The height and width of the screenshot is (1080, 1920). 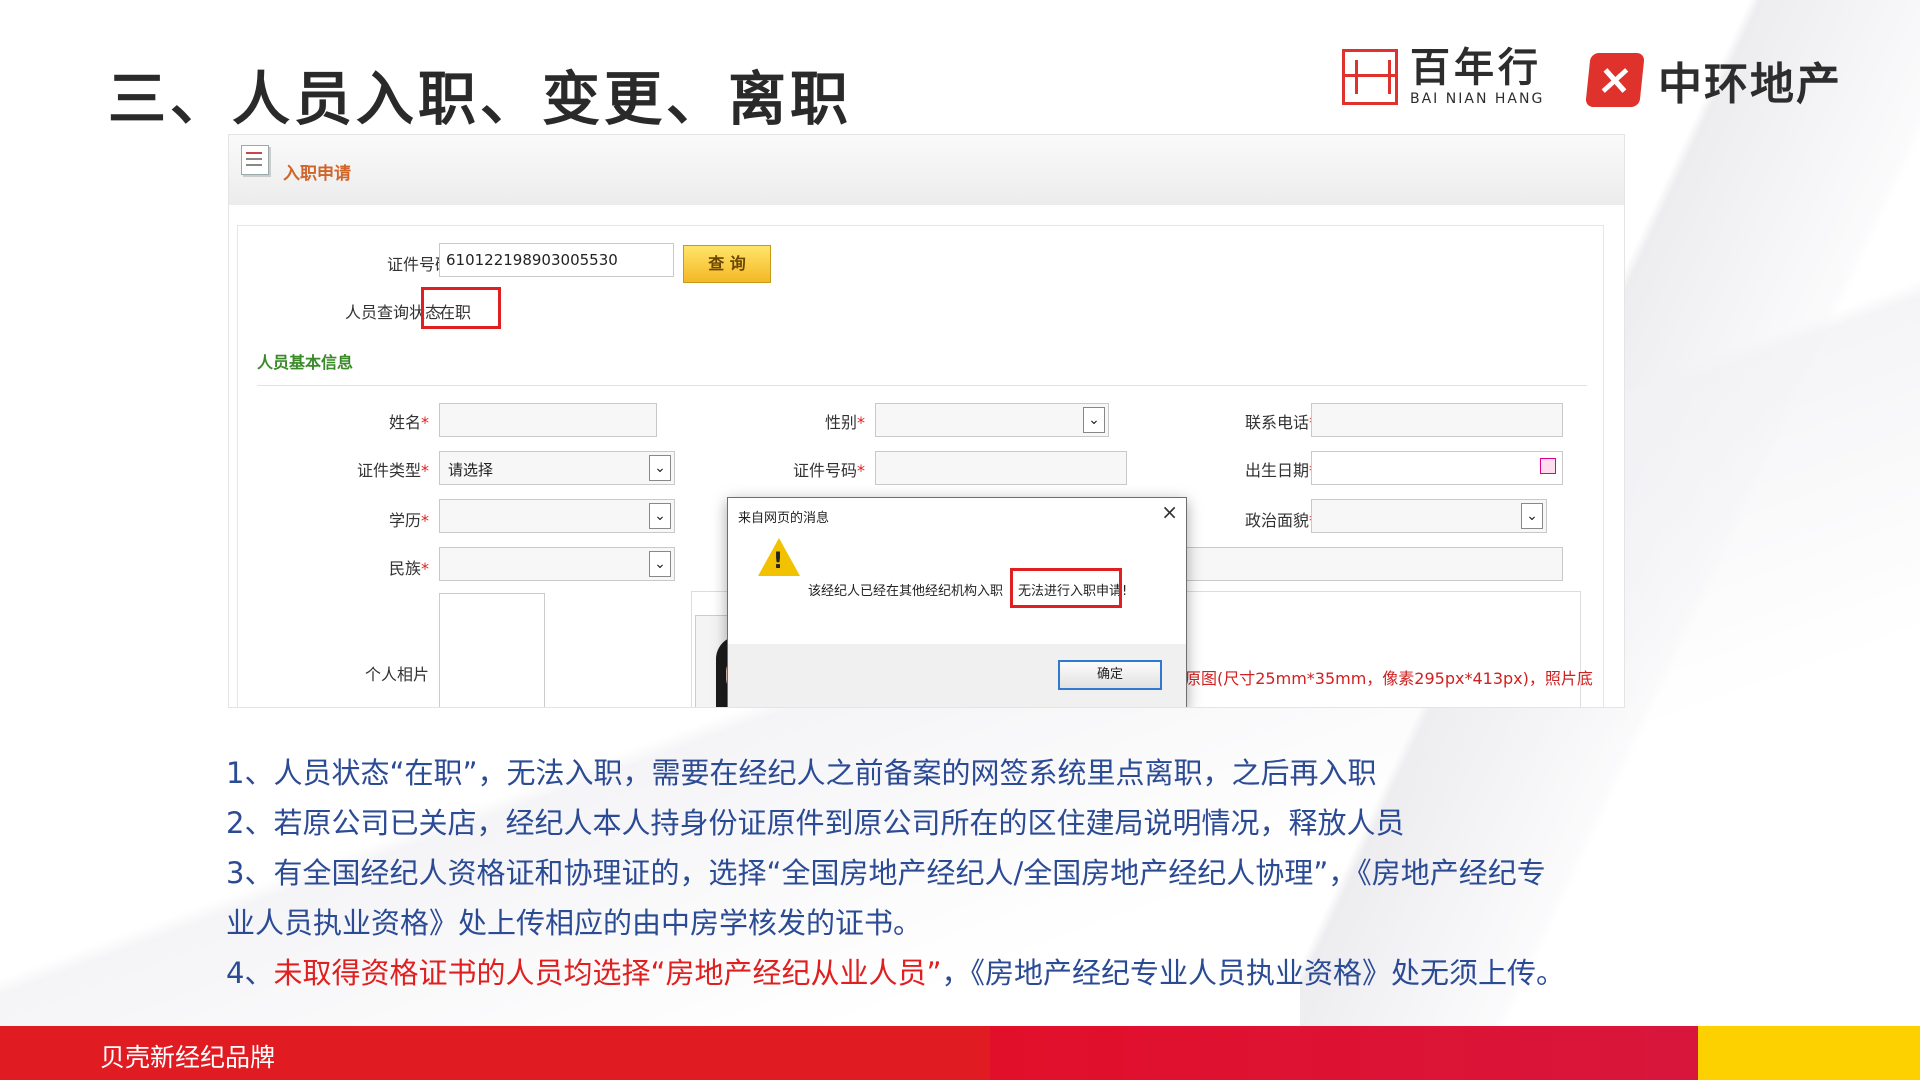 I want to click on id-number-query-input: 610122198903005530, so click(x=556, y=260).